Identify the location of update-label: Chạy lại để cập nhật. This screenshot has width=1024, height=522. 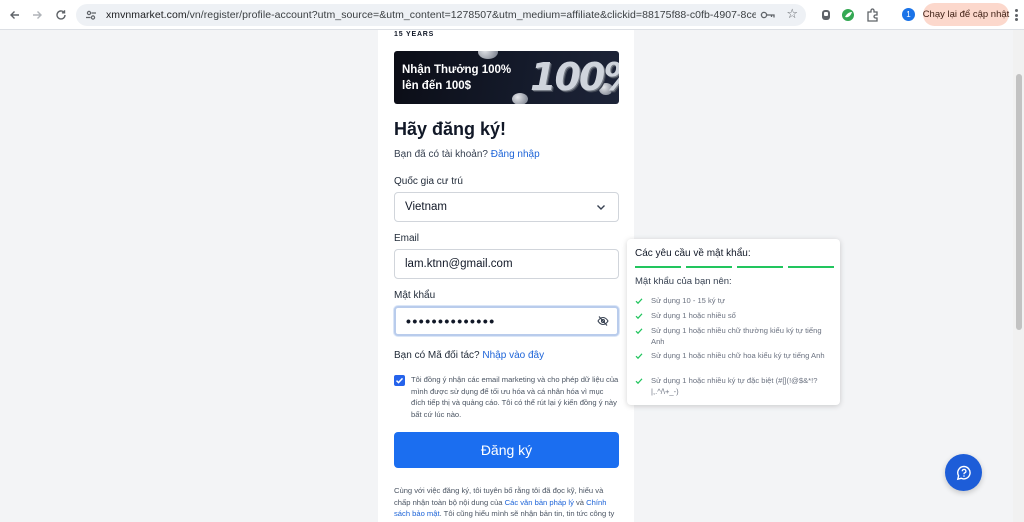
(966, 14).